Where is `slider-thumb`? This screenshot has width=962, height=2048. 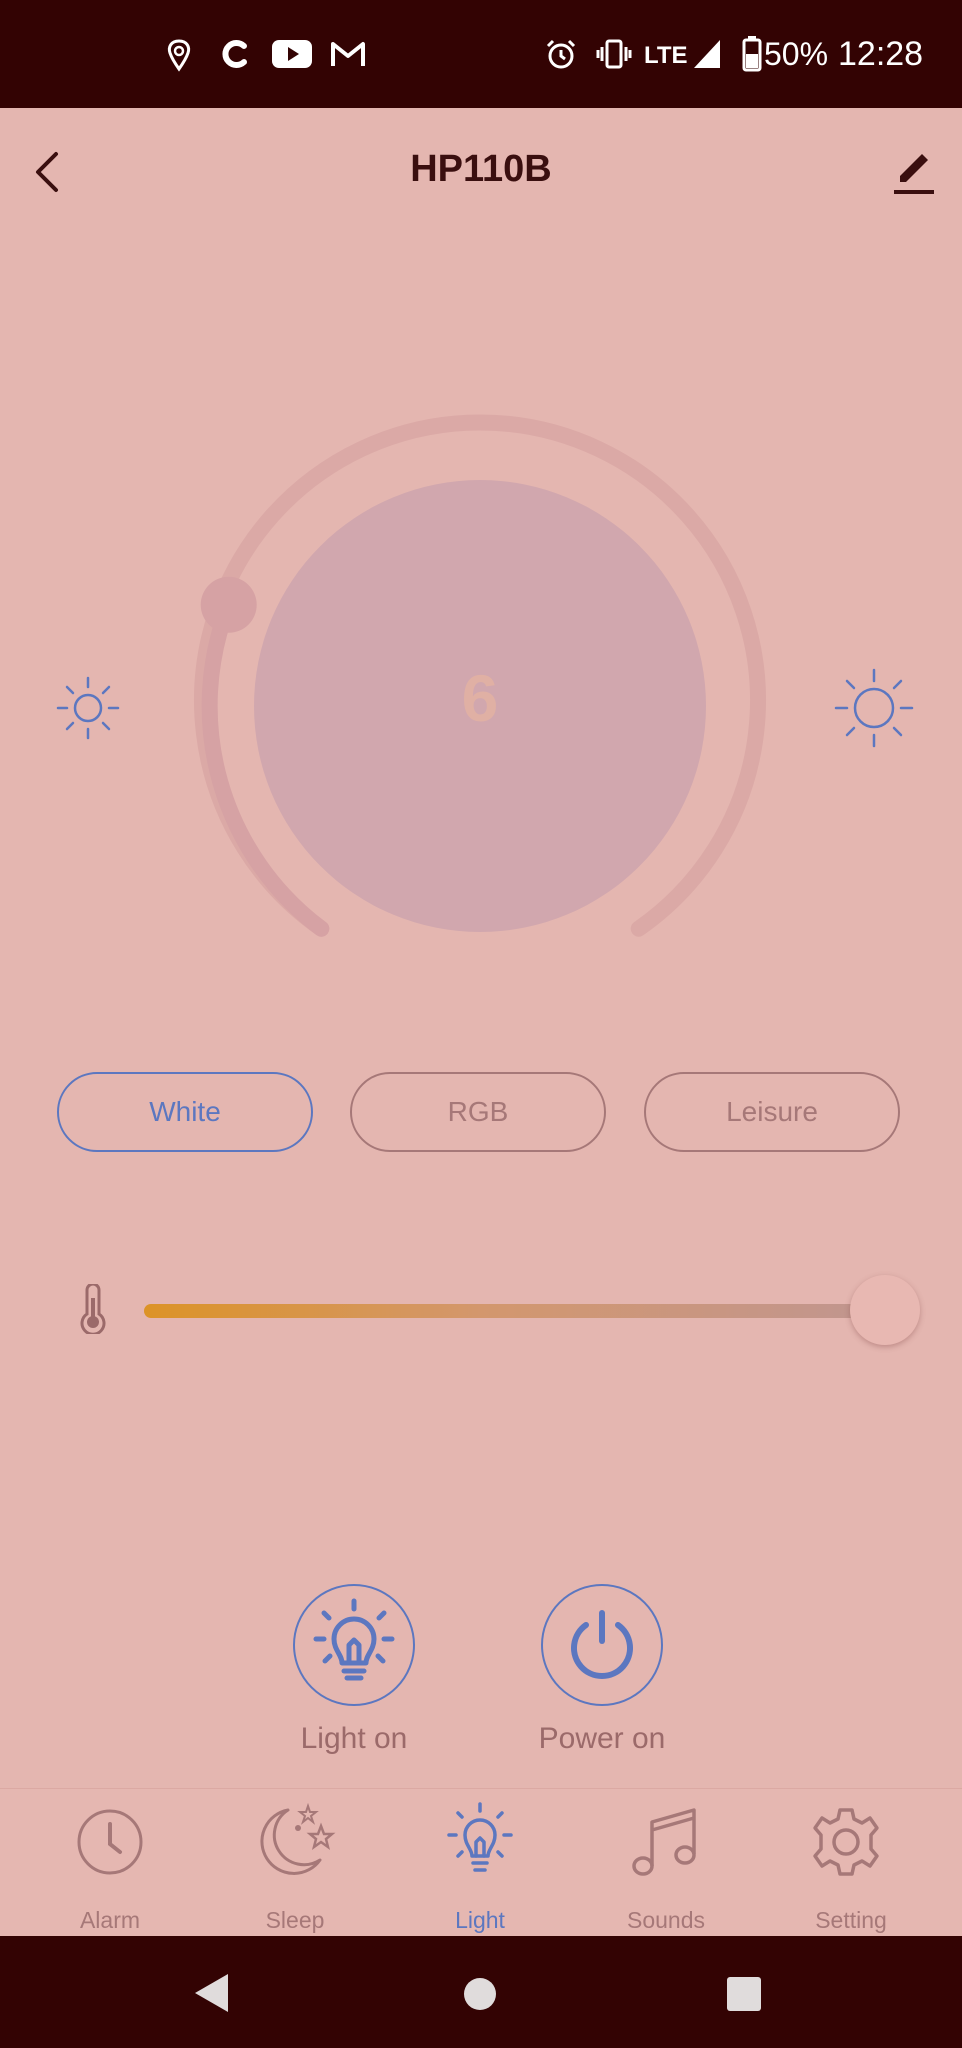
slider-thumb is located at coordinates (885, 1310).